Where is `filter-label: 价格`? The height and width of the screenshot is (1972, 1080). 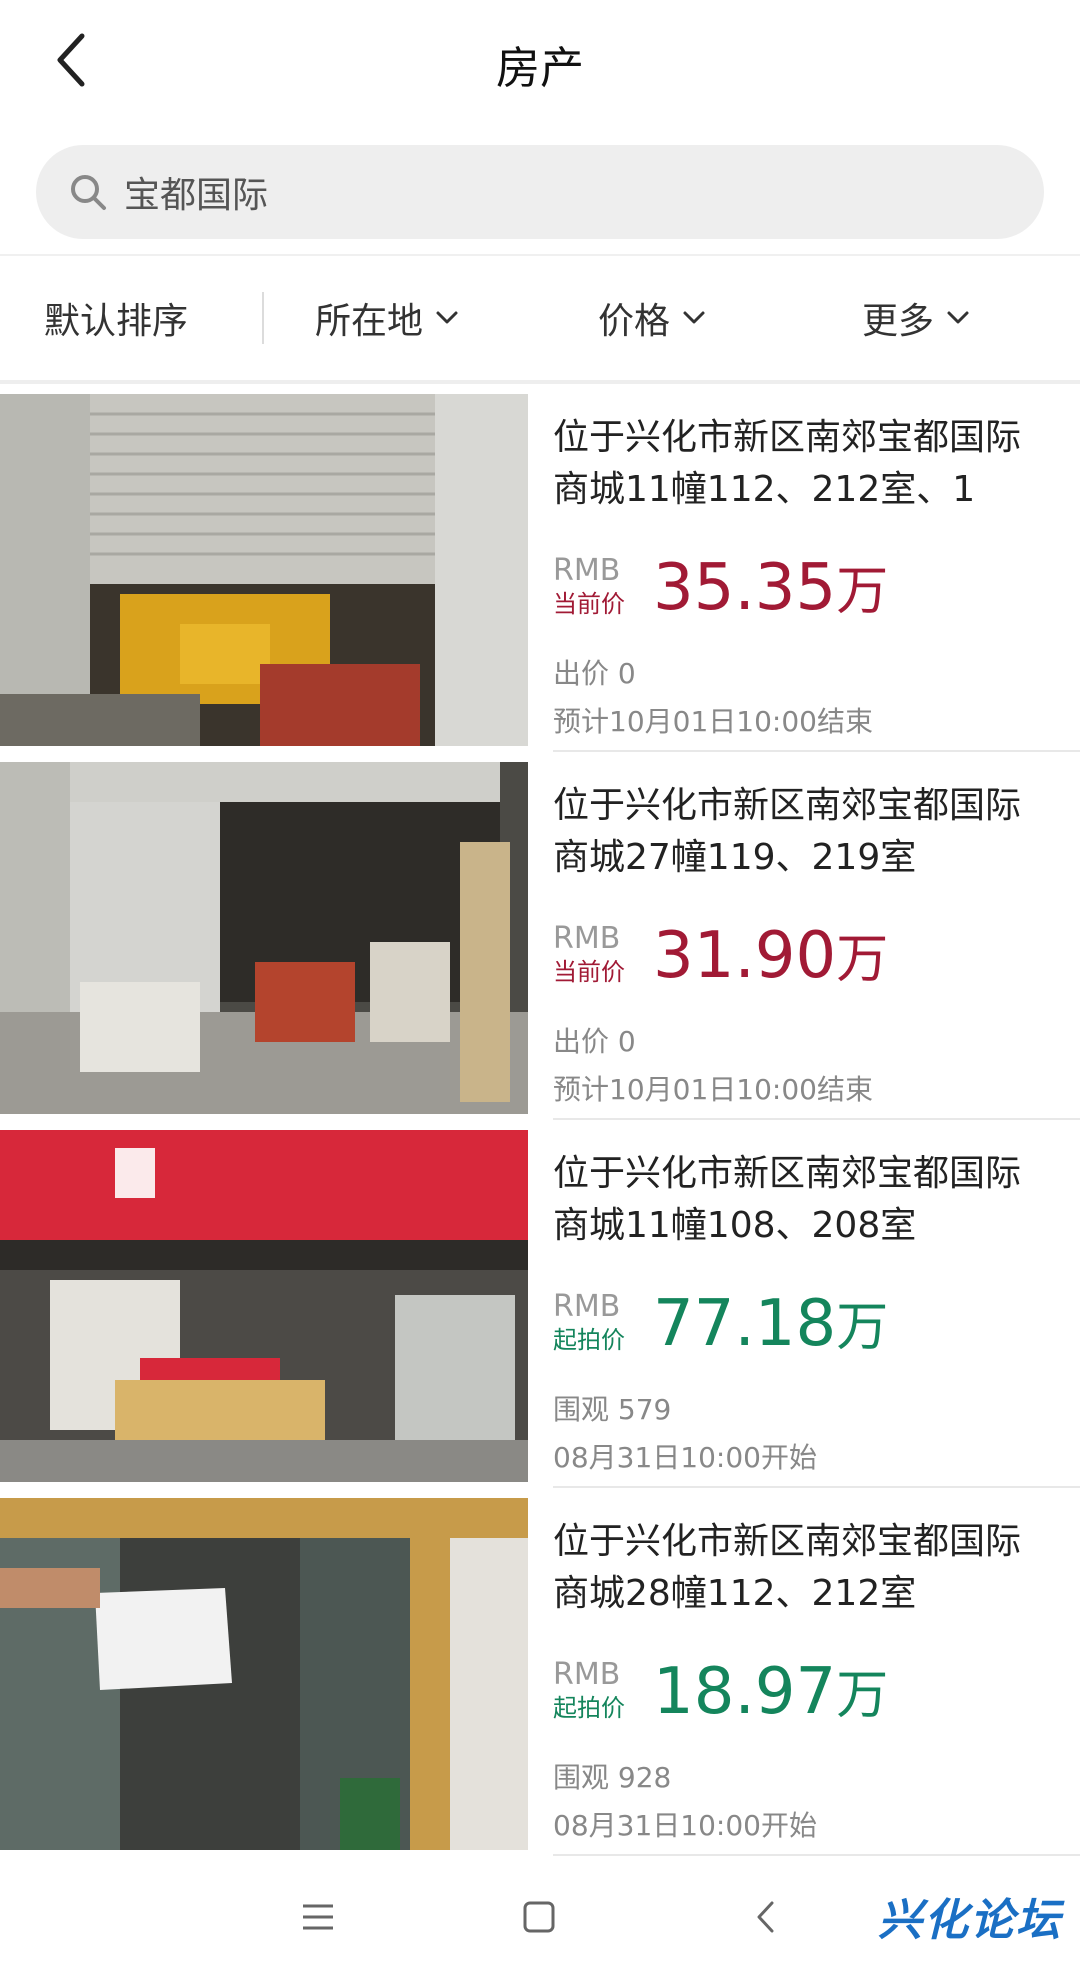
filter-label: 价格 is located at coordinates (634, 321).